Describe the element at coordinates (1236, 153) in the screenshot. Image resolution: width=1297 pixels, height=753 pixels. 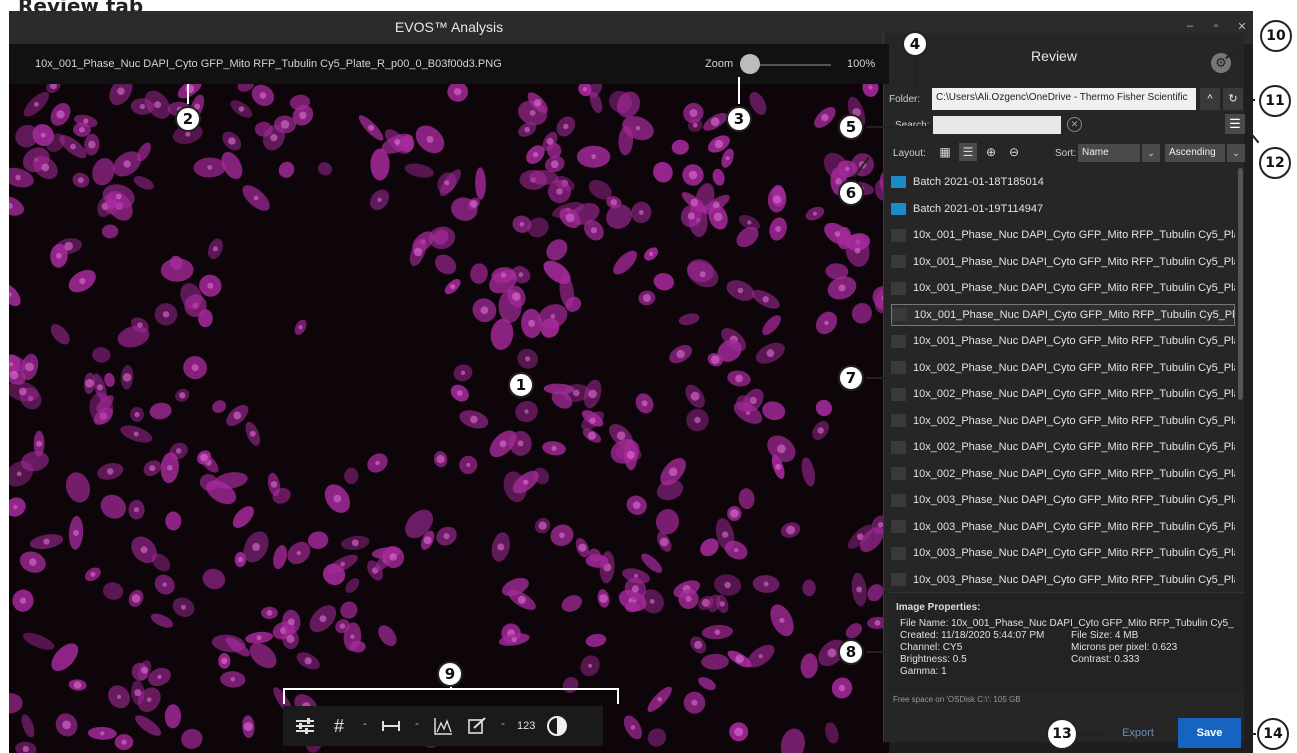
I see `sort-order-chevron-icon: ⌄` at that location.